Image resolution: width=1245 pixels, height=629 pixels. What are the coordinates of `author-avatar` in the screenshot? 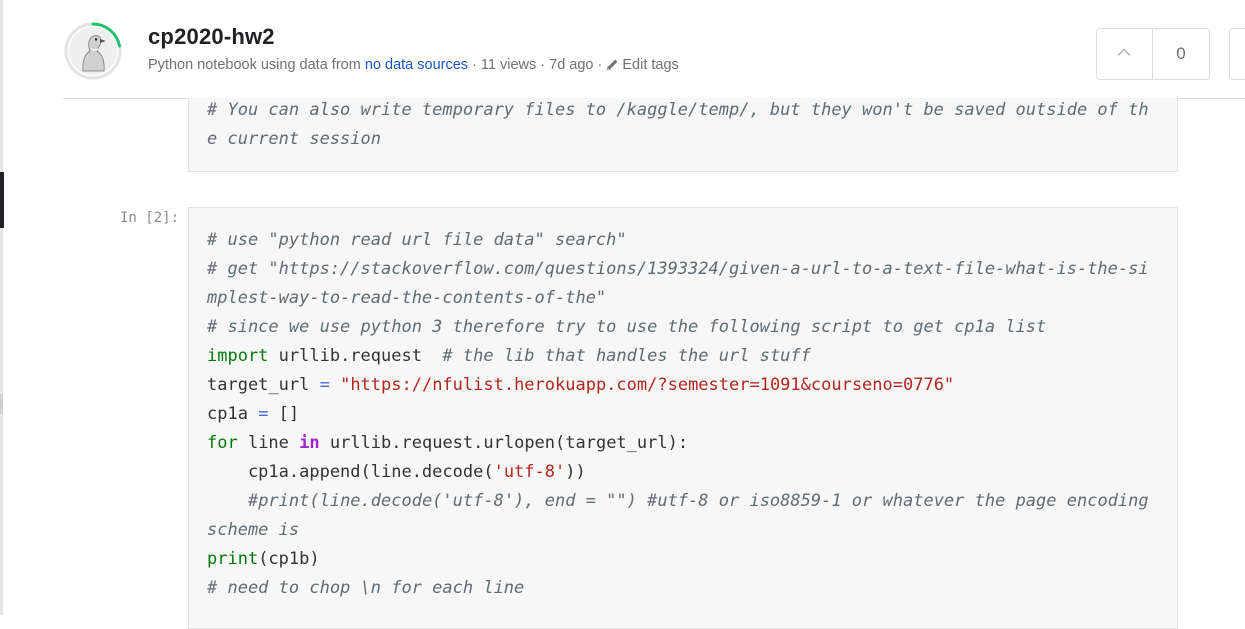 It's located at (93, 51).